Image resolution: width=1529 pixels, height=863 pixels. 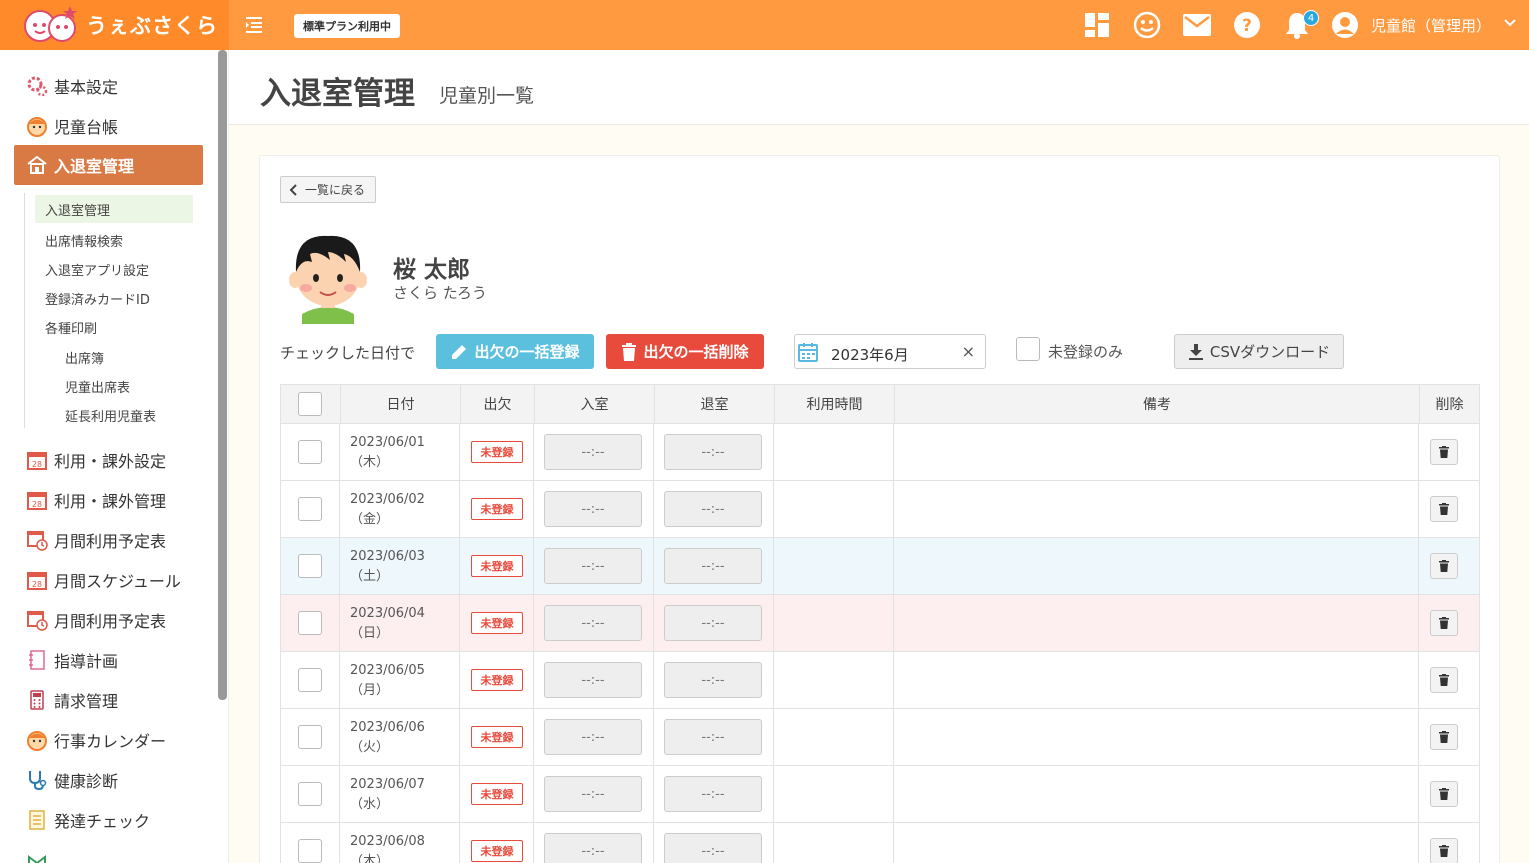 What do you see at coordinates (84, 240) in the screenshot?
I see `submenu-attendance-search: 出席情報検索` at bounding box center [84, 240].